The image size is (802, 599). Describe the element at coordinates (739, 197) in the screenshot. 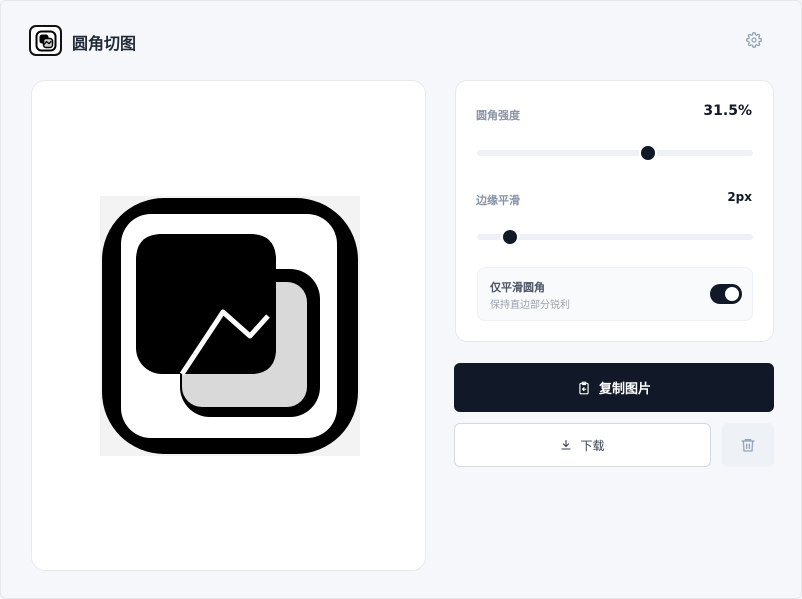

I see `smoothing-value: 2px` at that location.